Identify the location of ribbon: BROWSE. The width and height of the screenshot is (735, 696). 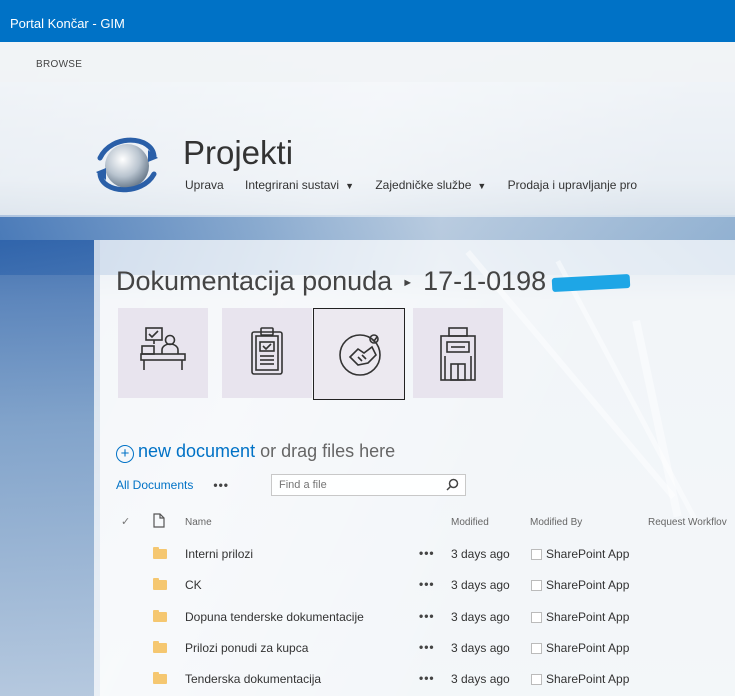
(367, 62).